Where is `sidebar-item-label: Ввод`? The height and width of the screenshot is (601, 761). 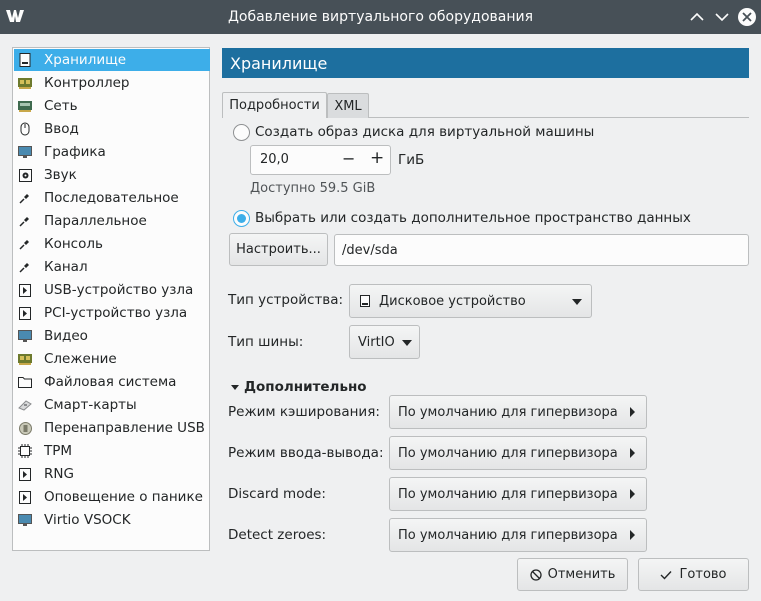 sidebar-item-label: Ввод is located at coordinates (61, 129).